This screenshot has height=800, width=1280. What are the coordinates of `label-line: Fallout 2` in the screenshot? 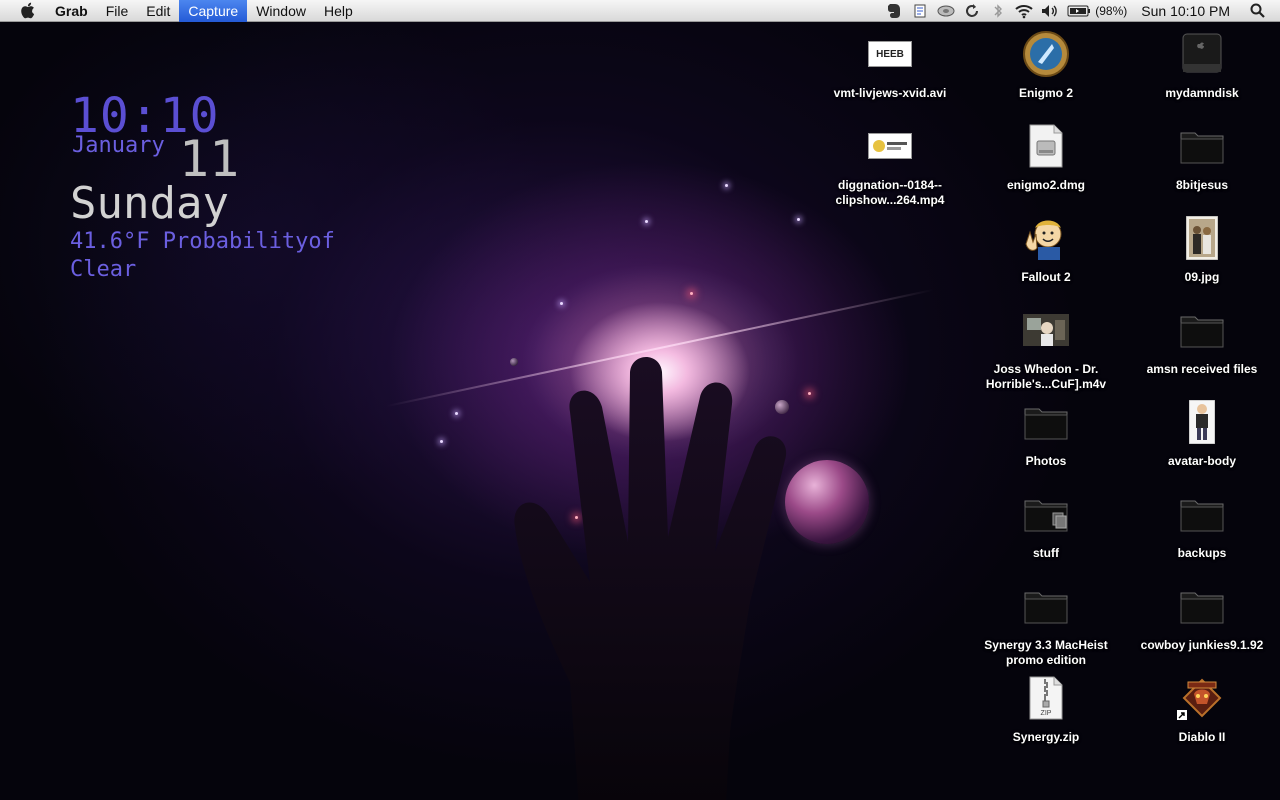 It's located at (1046, 277).